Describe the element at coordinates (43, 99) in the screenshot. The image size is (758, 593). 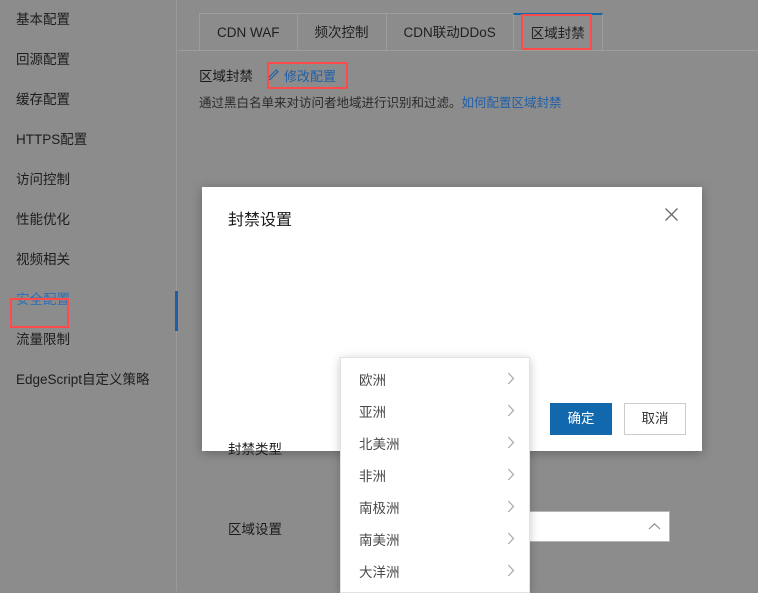
I see `sidebar-item-label: 缓存配置` at that location.